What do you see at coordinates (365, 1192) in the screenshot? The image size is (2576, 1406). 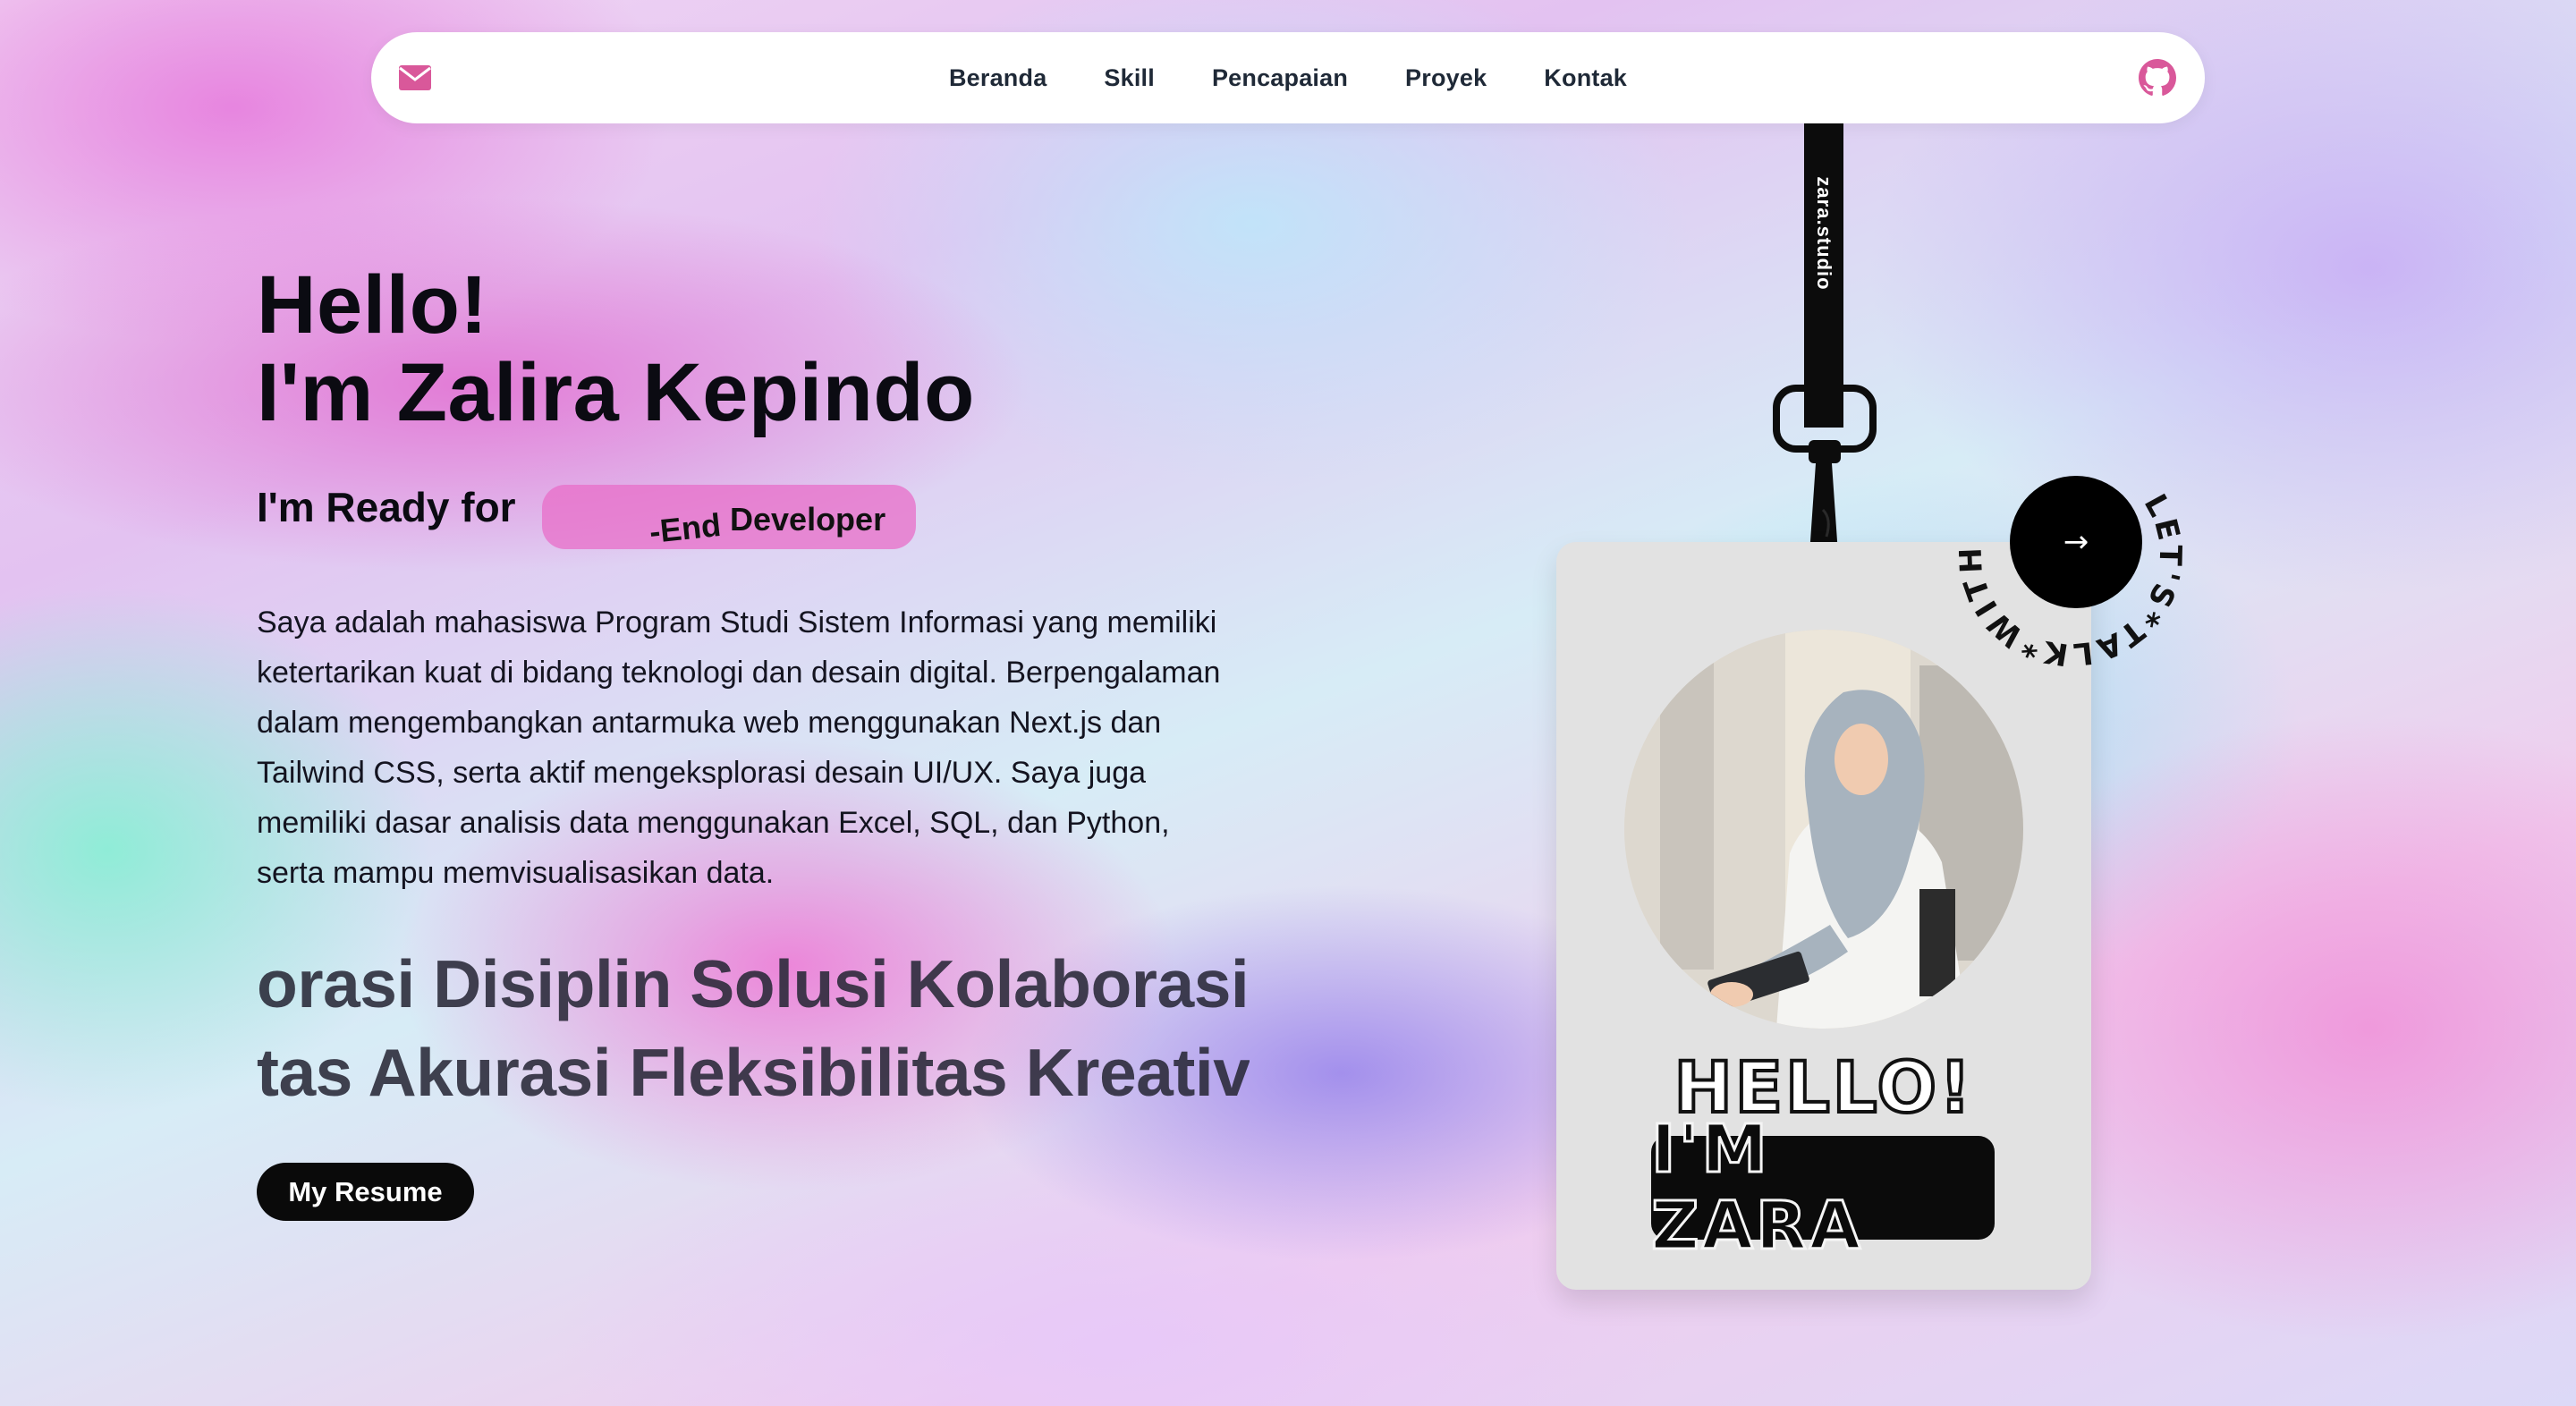 I see `resume-button: My Resume` at bounding box center [365, 1192].